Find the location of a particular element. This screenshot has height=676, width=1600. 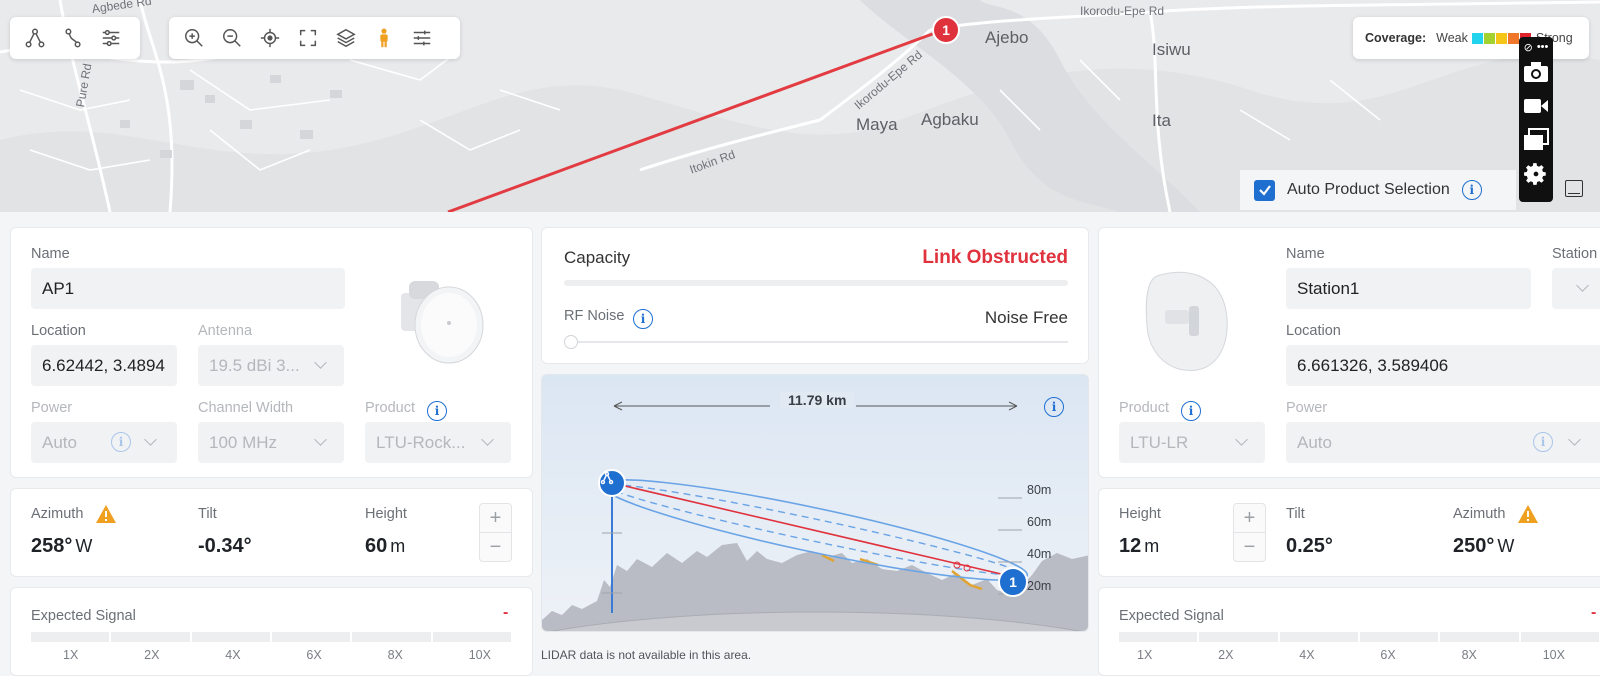

station-location-input: 6.661326, 3.589406 is located at coordinates (1443, 365).